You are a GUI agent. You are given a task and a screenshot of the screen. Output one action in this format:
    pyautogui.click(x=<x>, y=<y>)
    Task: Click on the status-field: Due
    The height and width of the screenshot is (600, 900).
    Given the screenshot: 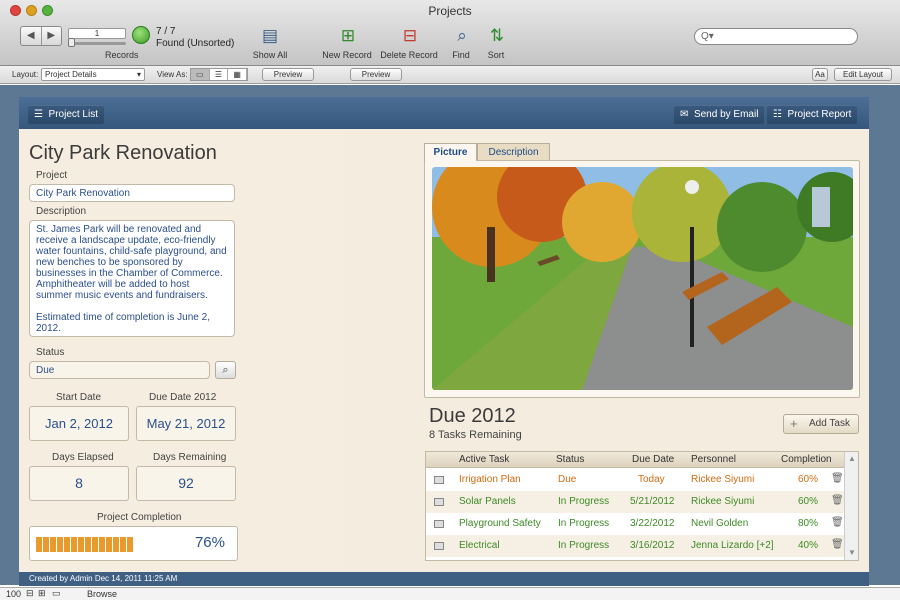 What is the action you would take?
    pyautogui.click(x=119, y=370)
    